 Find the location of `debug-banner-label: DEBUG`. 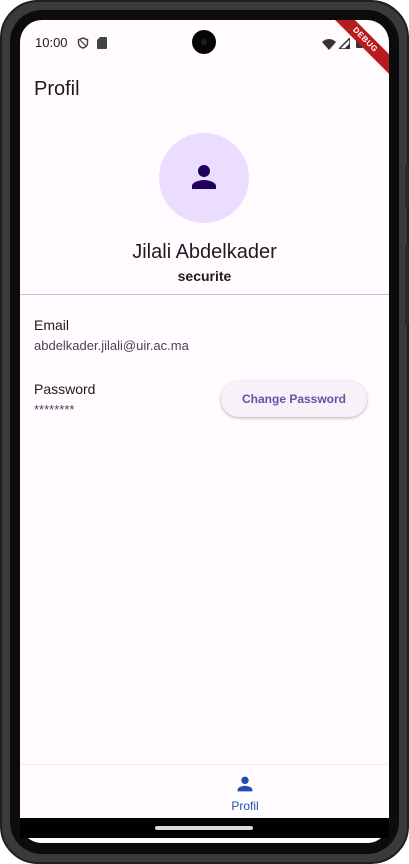

debug-banner-label: DEBUG is located at coordinates (359, 50).